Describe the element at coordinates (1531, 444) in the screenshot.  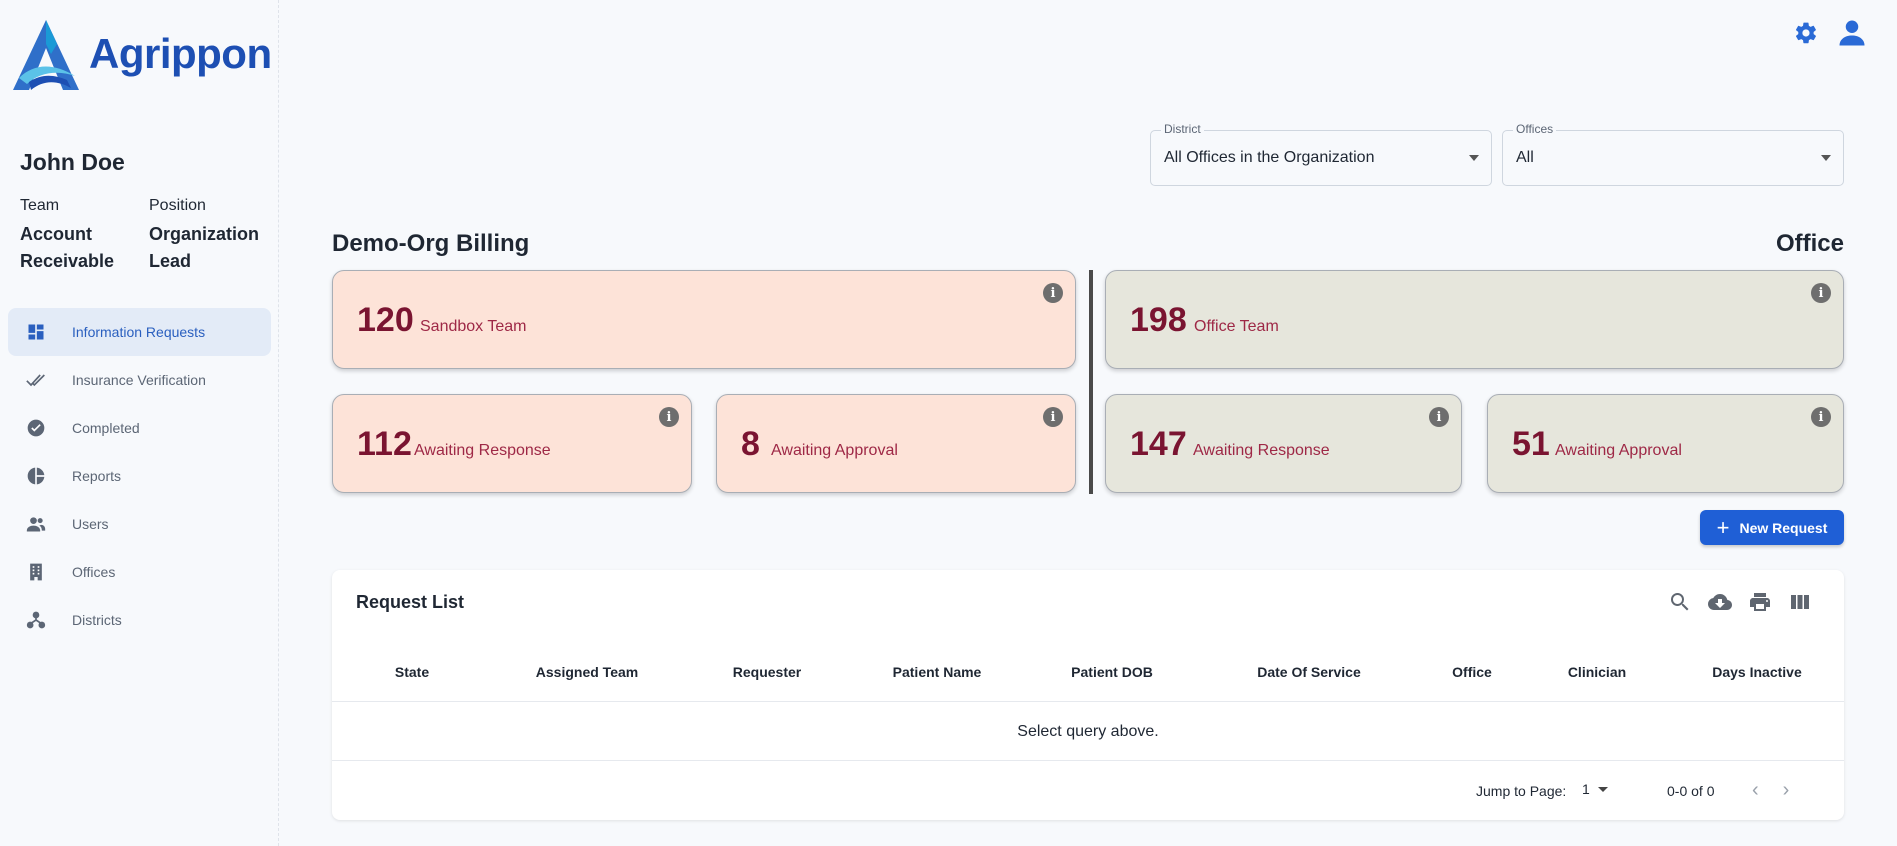
I see `card-value: 51` at that location.